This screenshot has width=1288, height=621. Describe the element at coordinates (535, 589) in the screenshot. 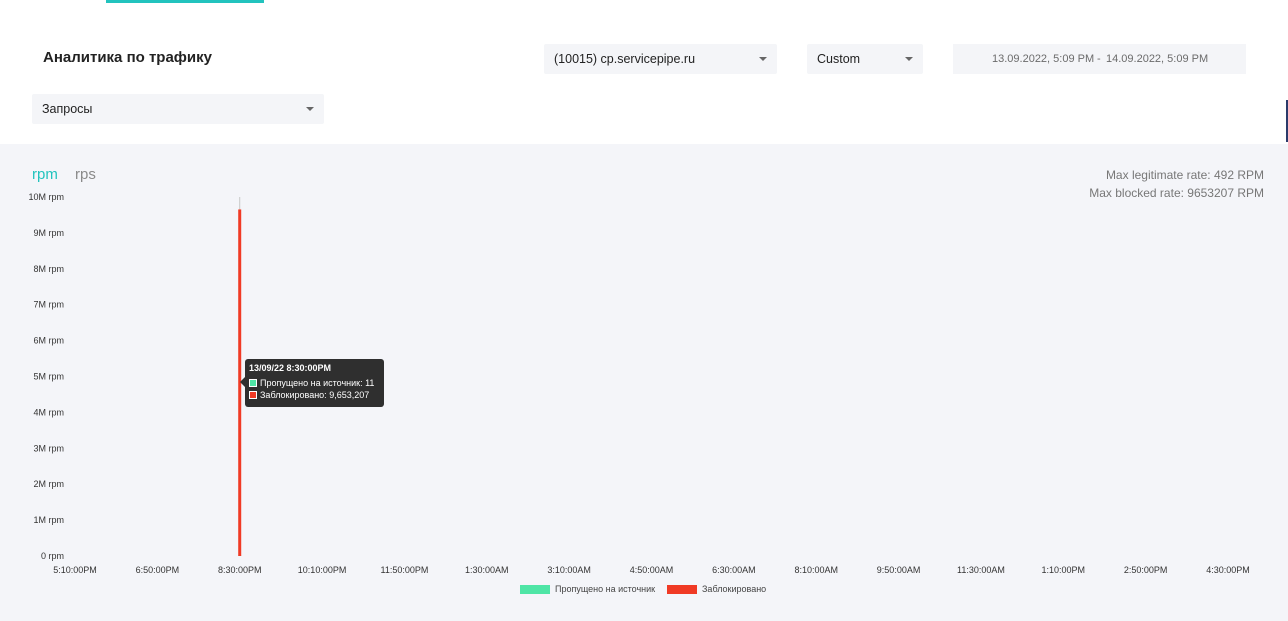

I see `legend-passed-swatch` at that location.